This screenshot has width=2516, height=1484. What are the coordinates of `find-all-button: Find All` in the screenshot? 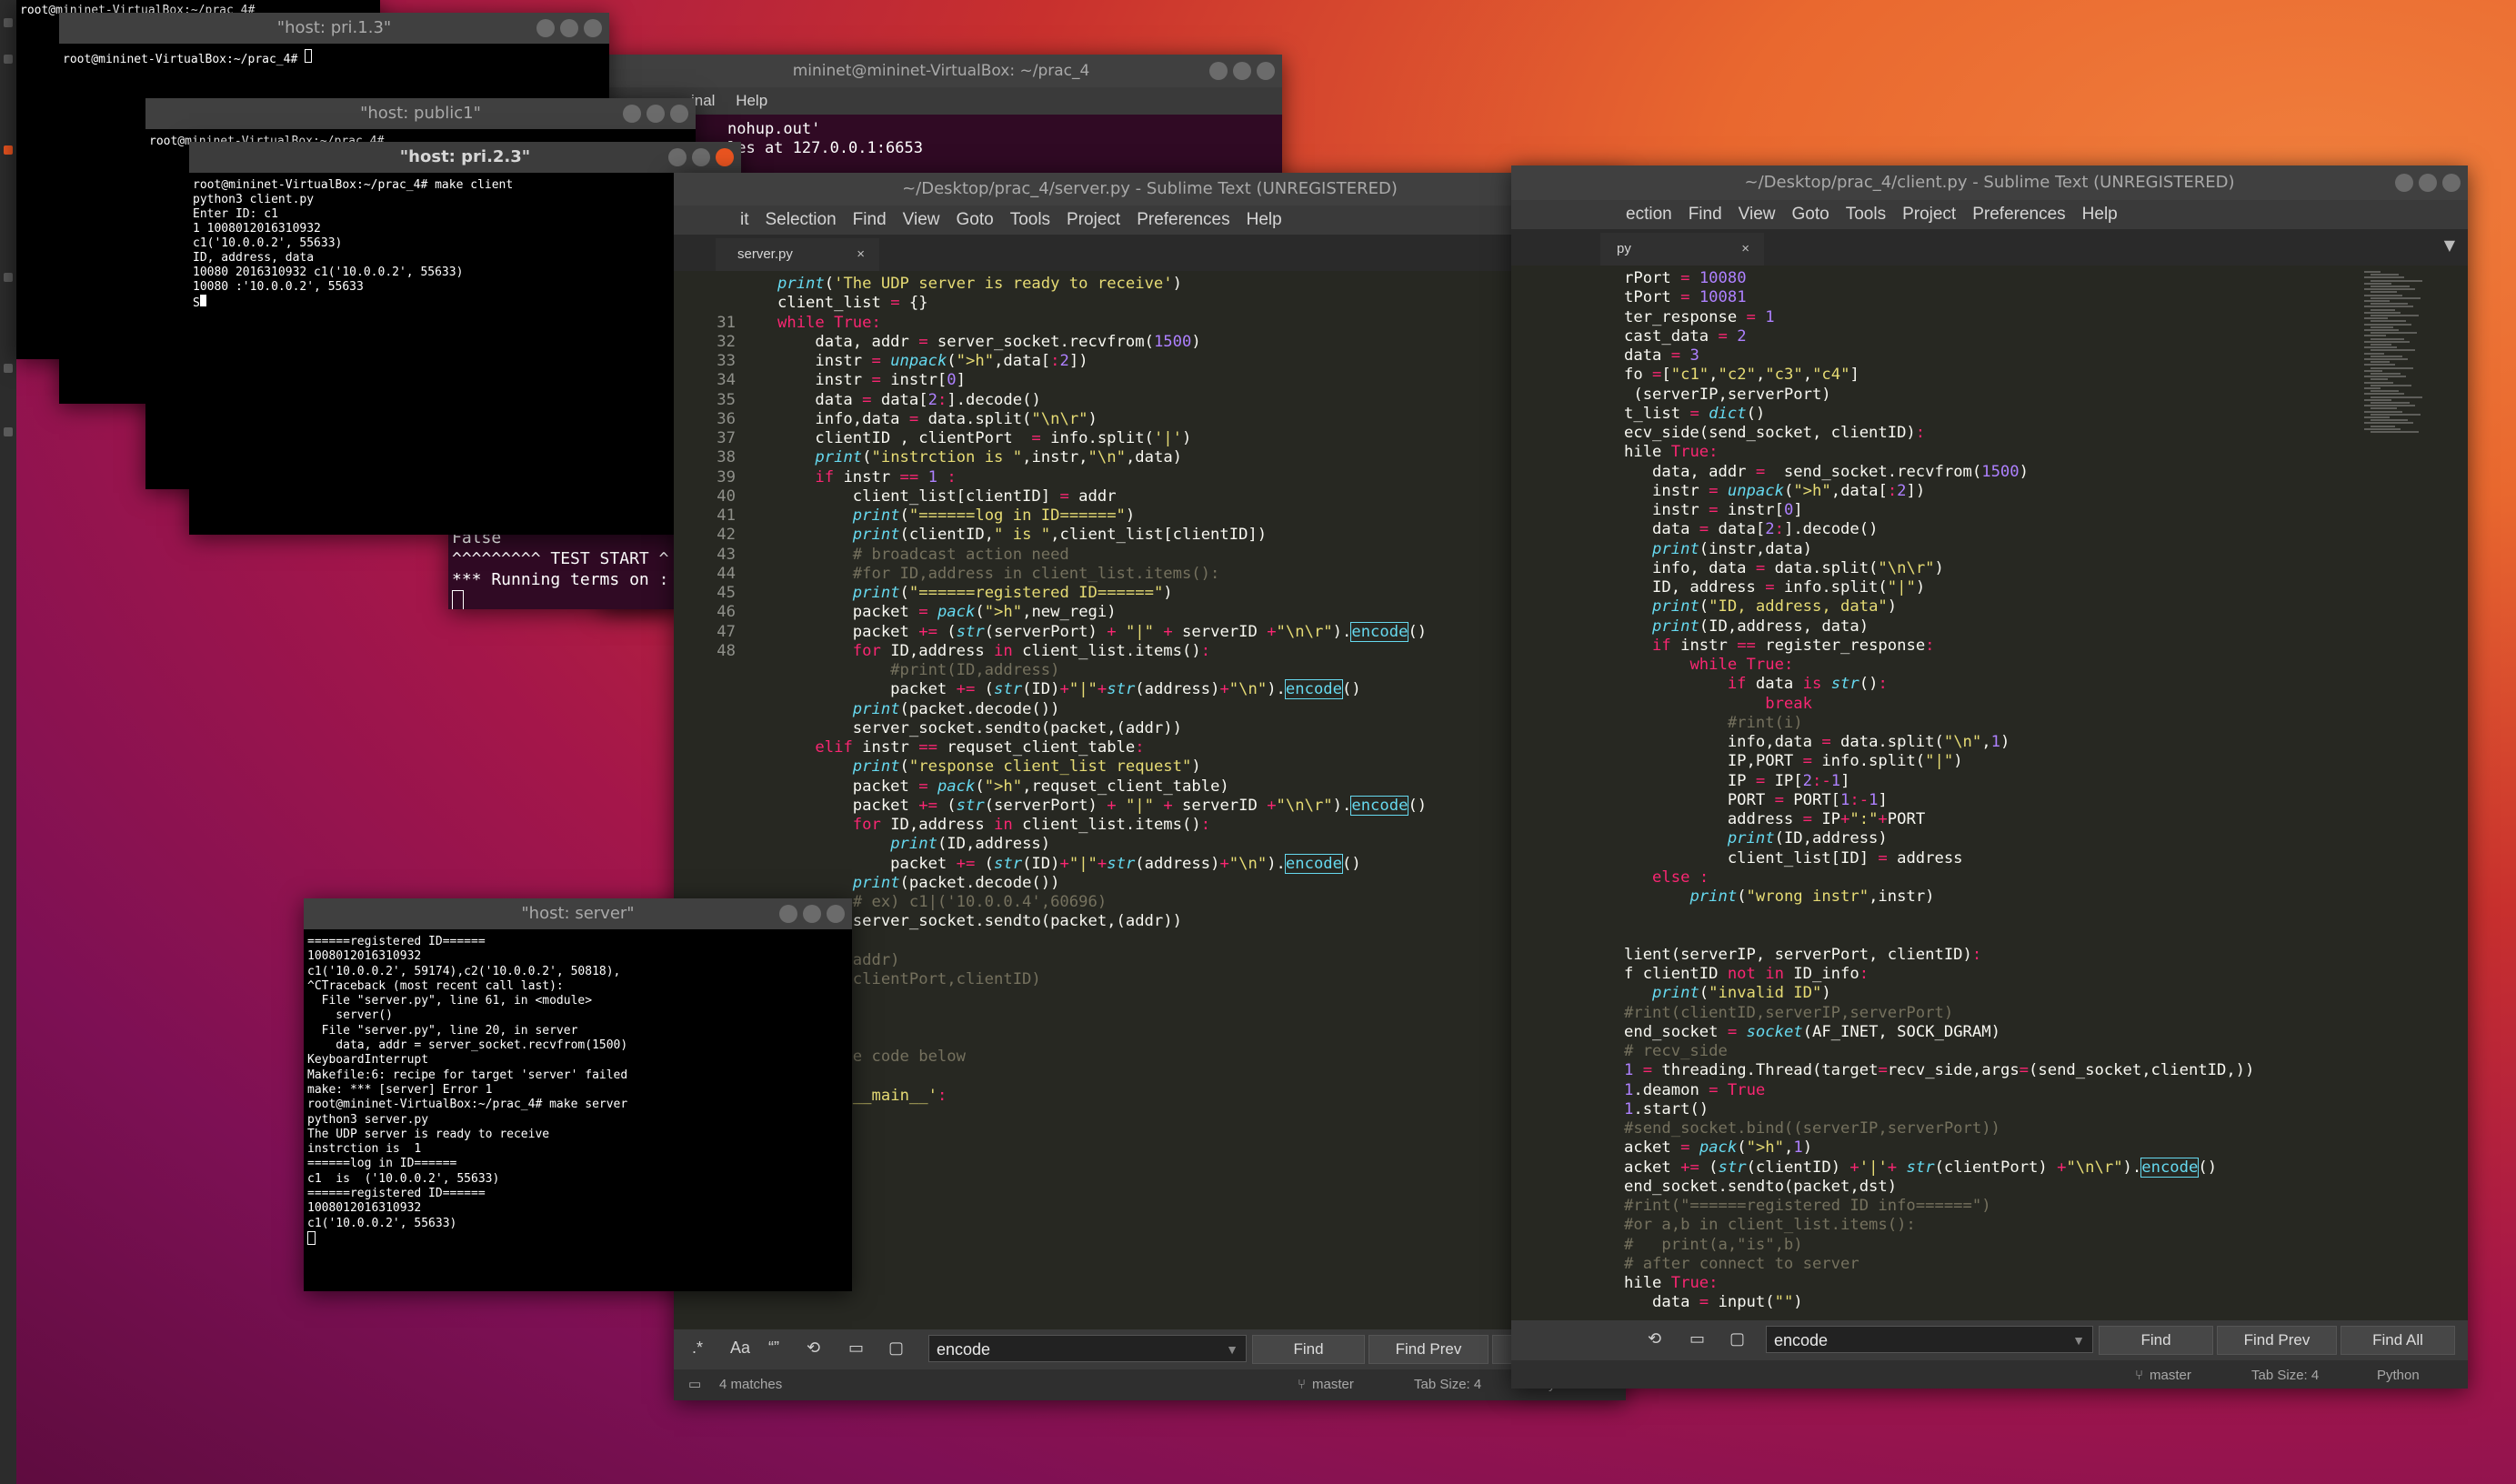 It's located at (2398, 1340).